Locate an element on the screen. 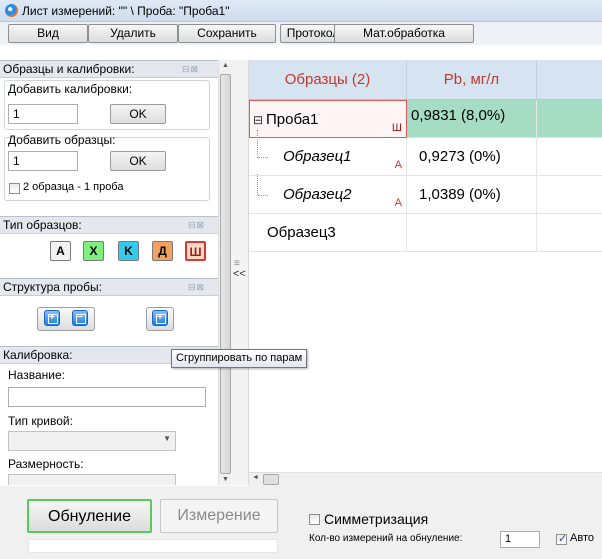 This screenshot has width=602, height=559. samples-calibration-header: Образцы и калибровки: ⊟⊠ is located at coordinates (109, 69).